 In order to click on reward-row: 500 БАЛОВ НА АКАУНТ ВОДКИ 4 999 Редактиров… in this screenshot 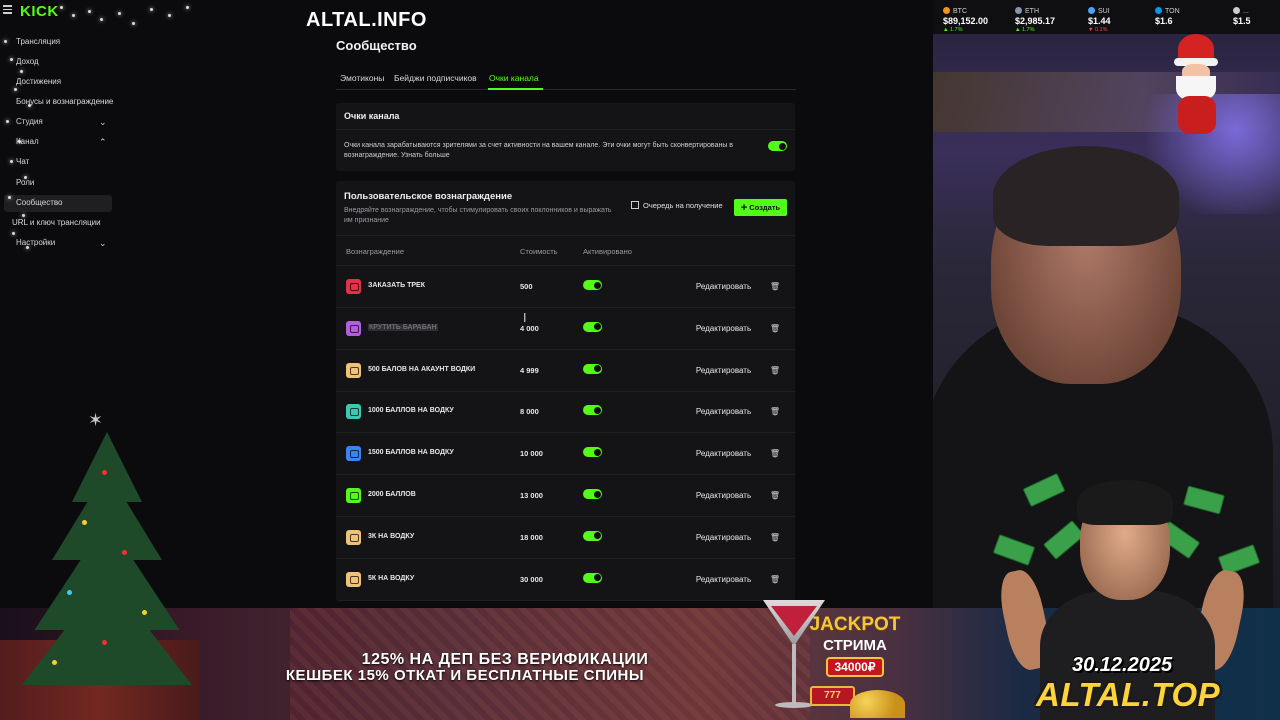, I will do `click(565, 371)`.